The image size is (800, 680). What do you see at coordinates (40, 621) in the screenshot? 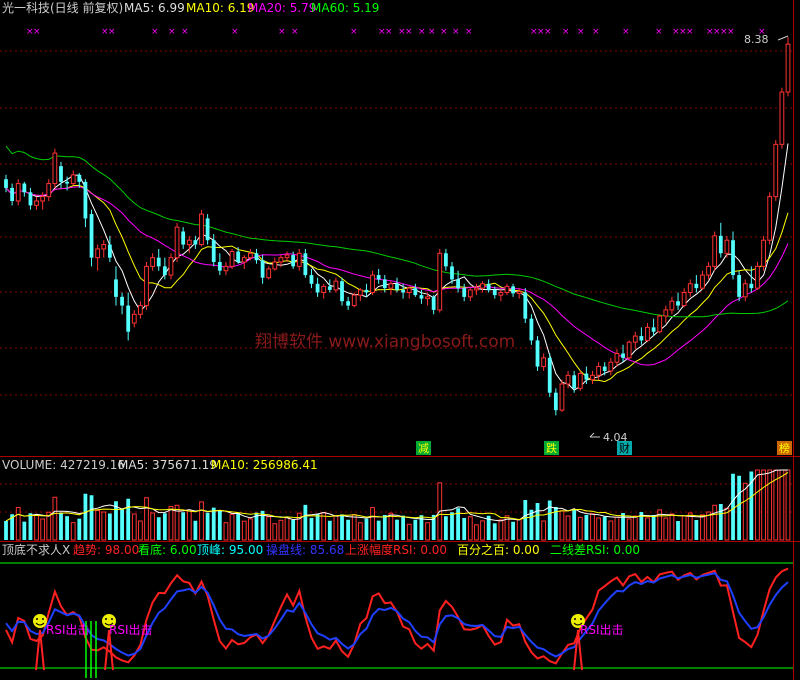
I see `smiley-icon` at bounding box center [40, 621].